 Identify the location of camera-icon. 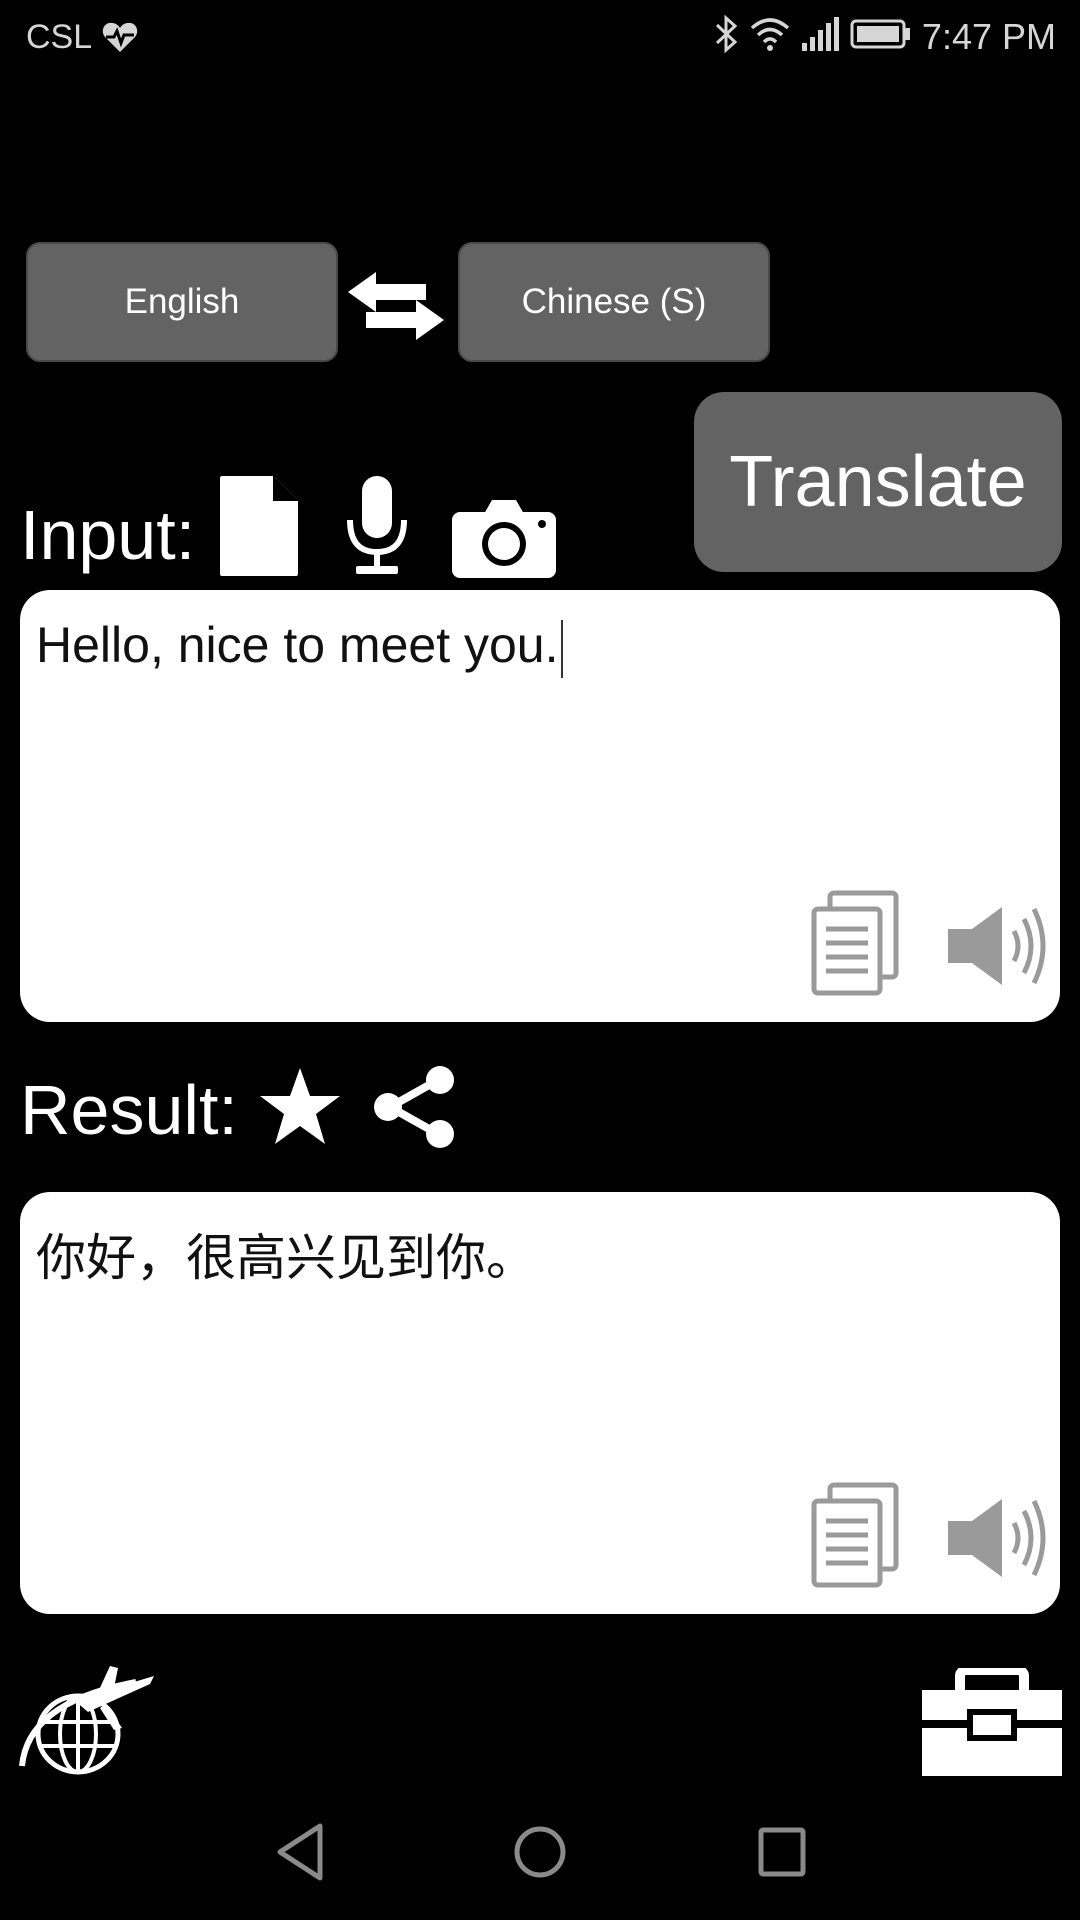
(504, 540).